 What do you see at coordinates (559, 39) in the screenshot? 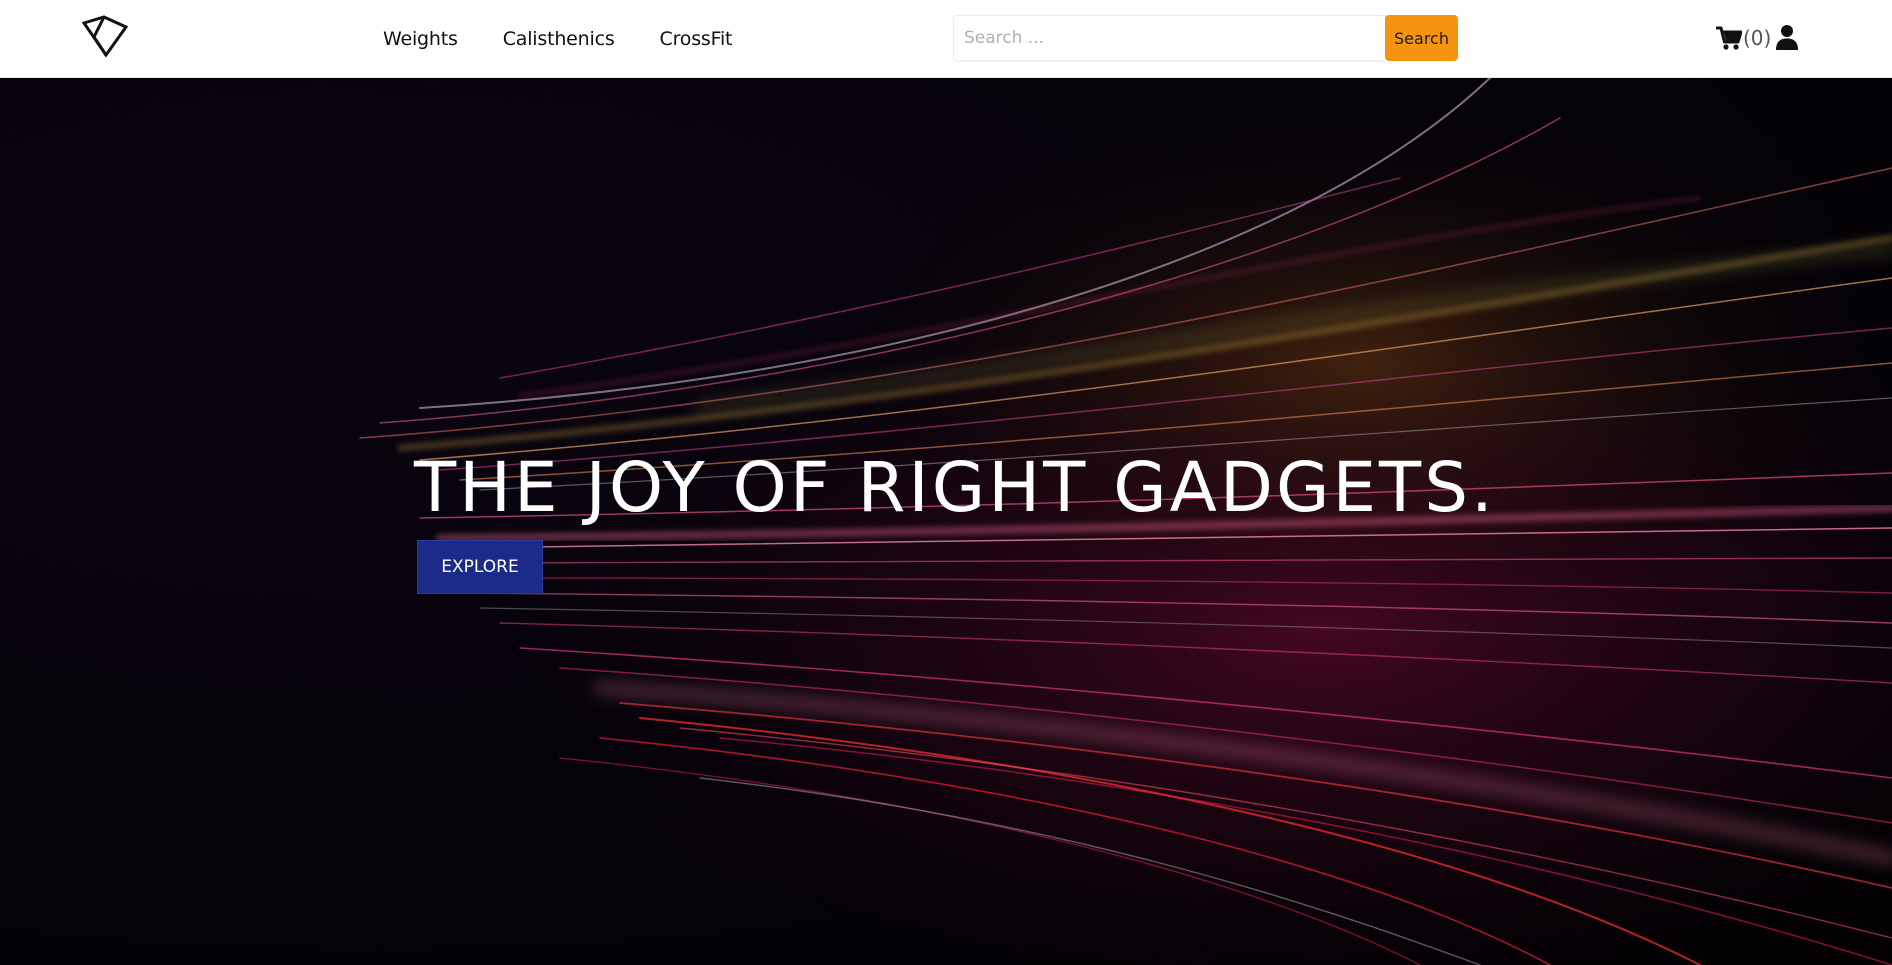
I see `nav-link-calisthenics: Calisthenics` at bounding box center [559, 39].